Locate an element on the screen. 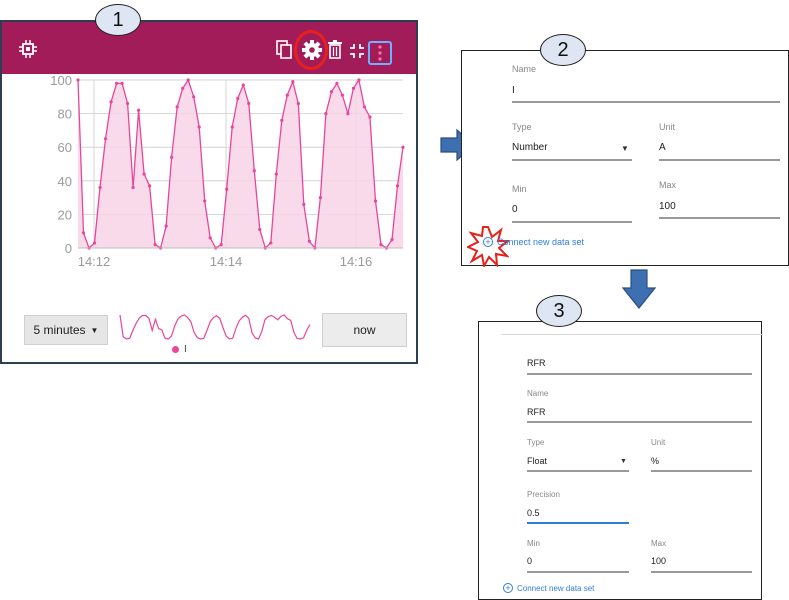 The image size is (789, 600). type-underline is located at coordinates (578, 471).